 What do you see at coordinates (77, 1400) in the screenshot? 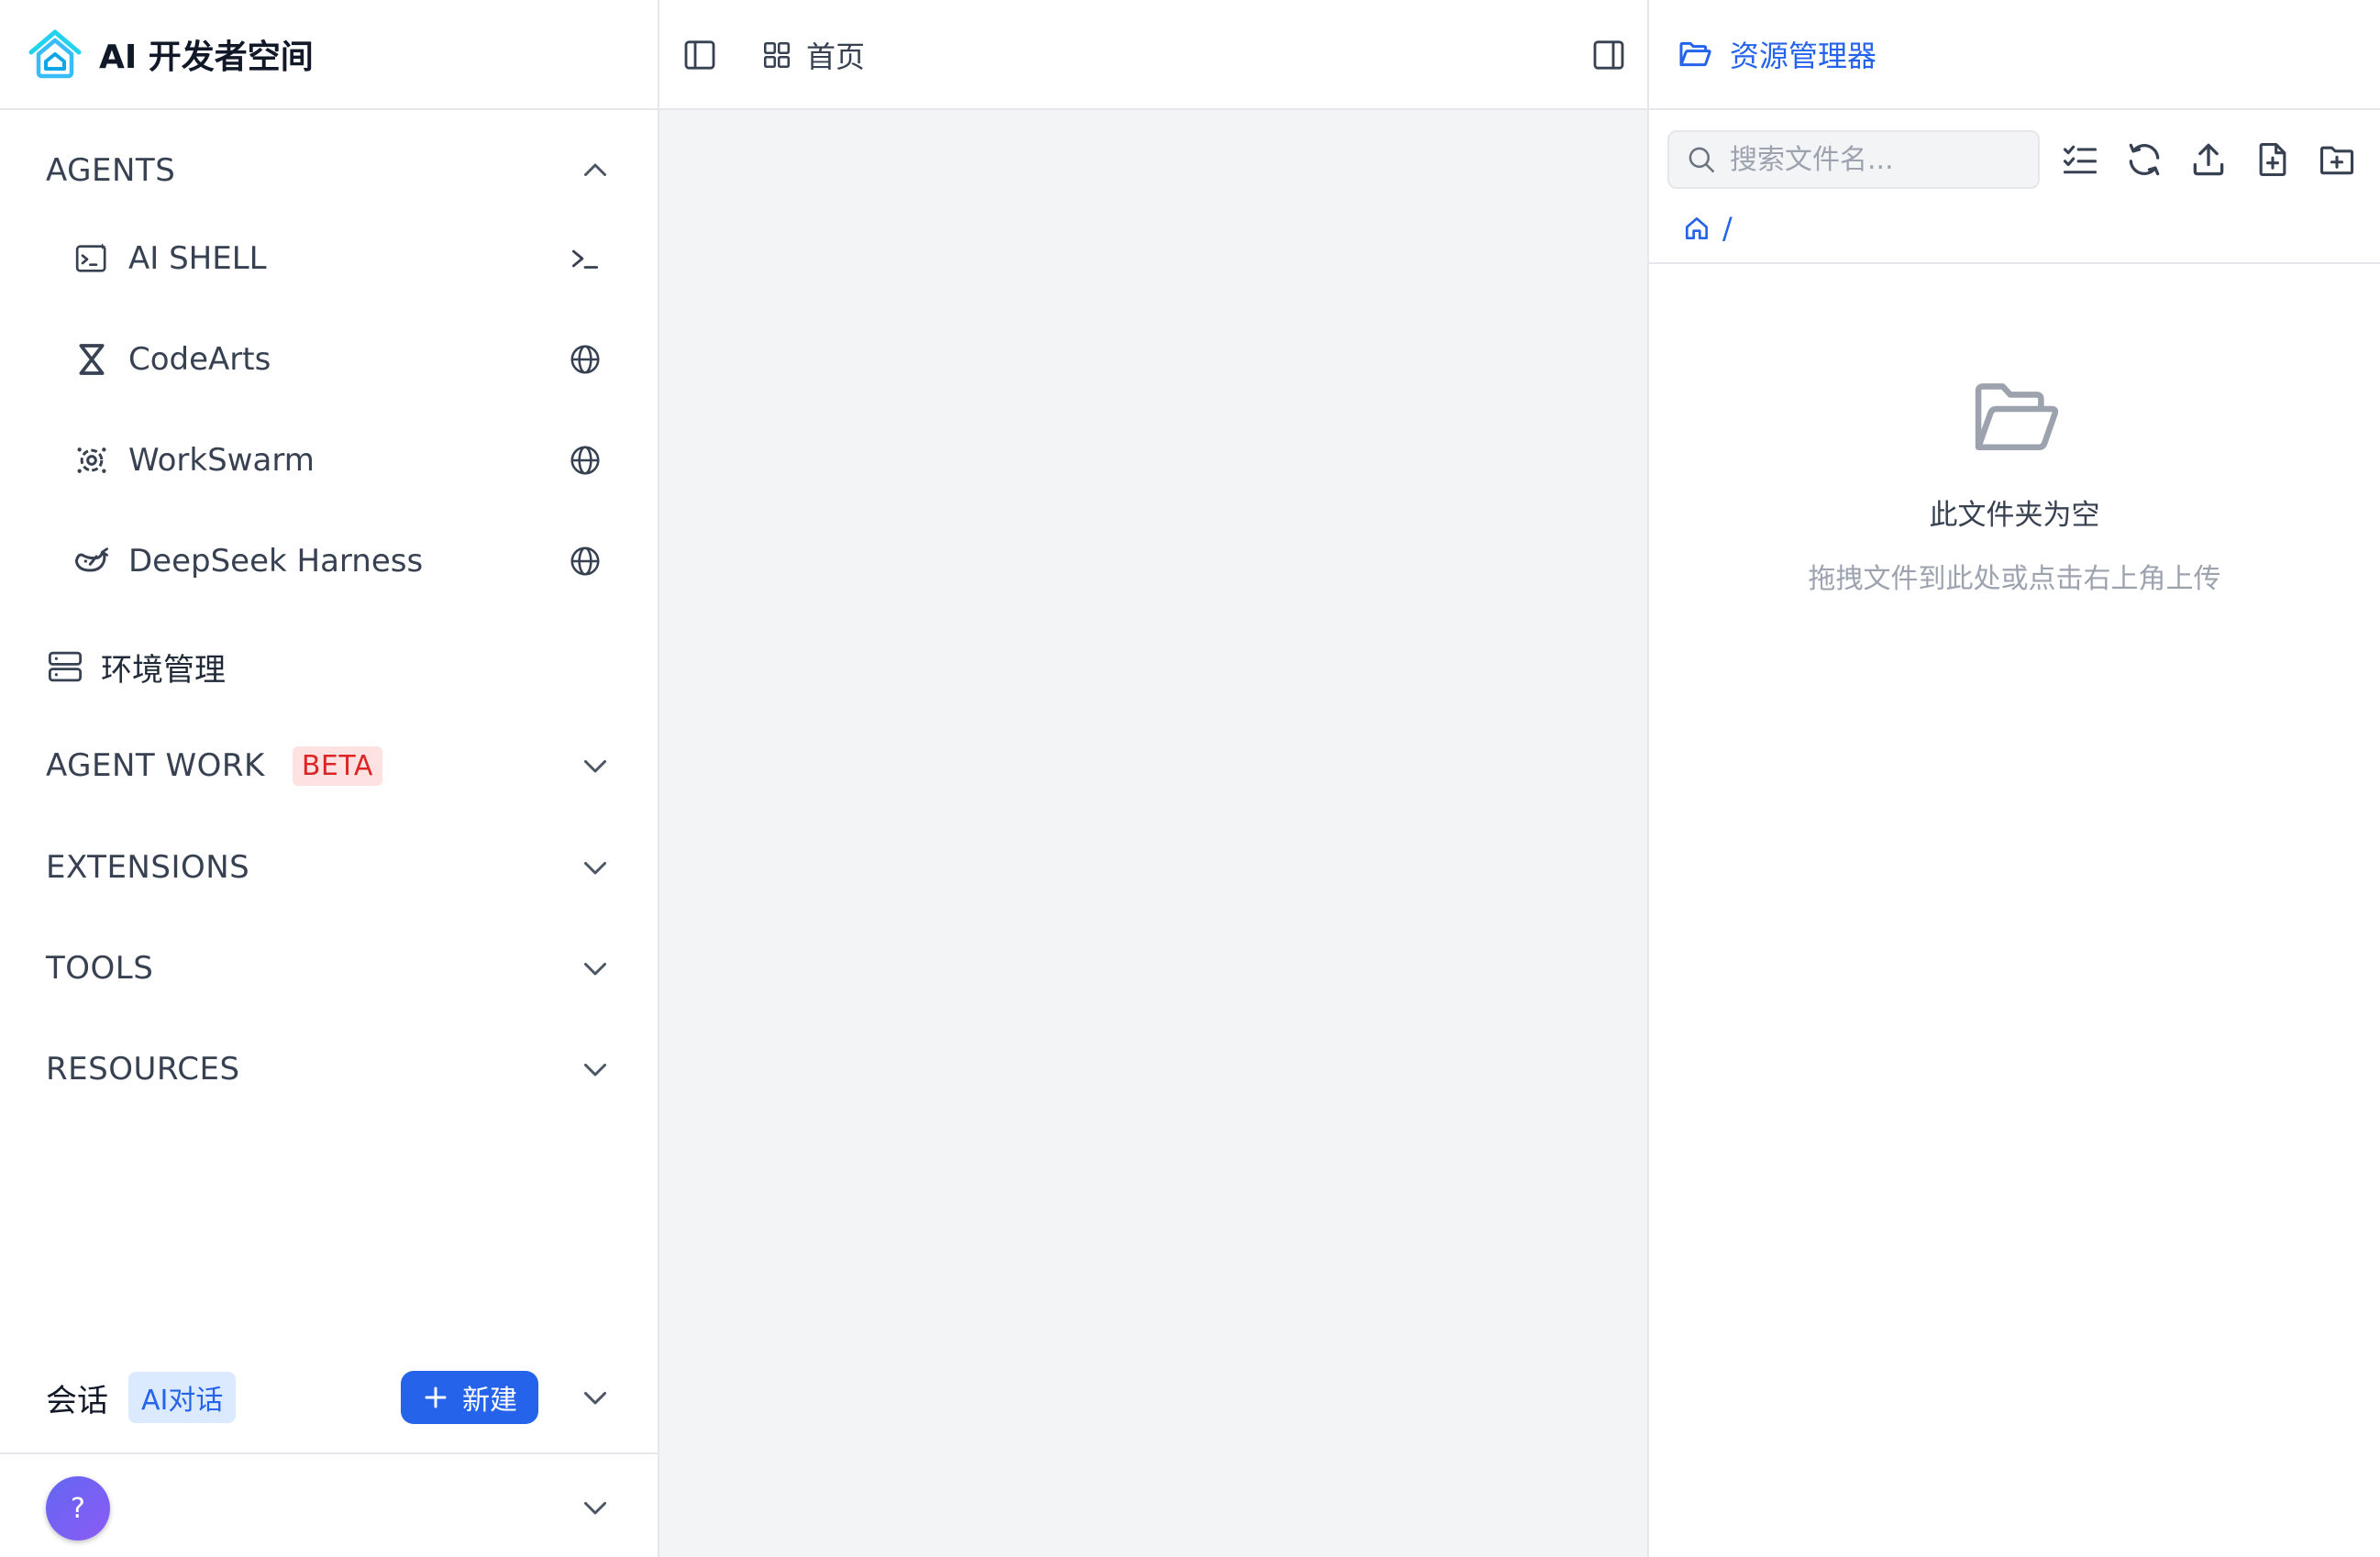
I see `chat-title: 会话` at bounding box center [77, 1400].